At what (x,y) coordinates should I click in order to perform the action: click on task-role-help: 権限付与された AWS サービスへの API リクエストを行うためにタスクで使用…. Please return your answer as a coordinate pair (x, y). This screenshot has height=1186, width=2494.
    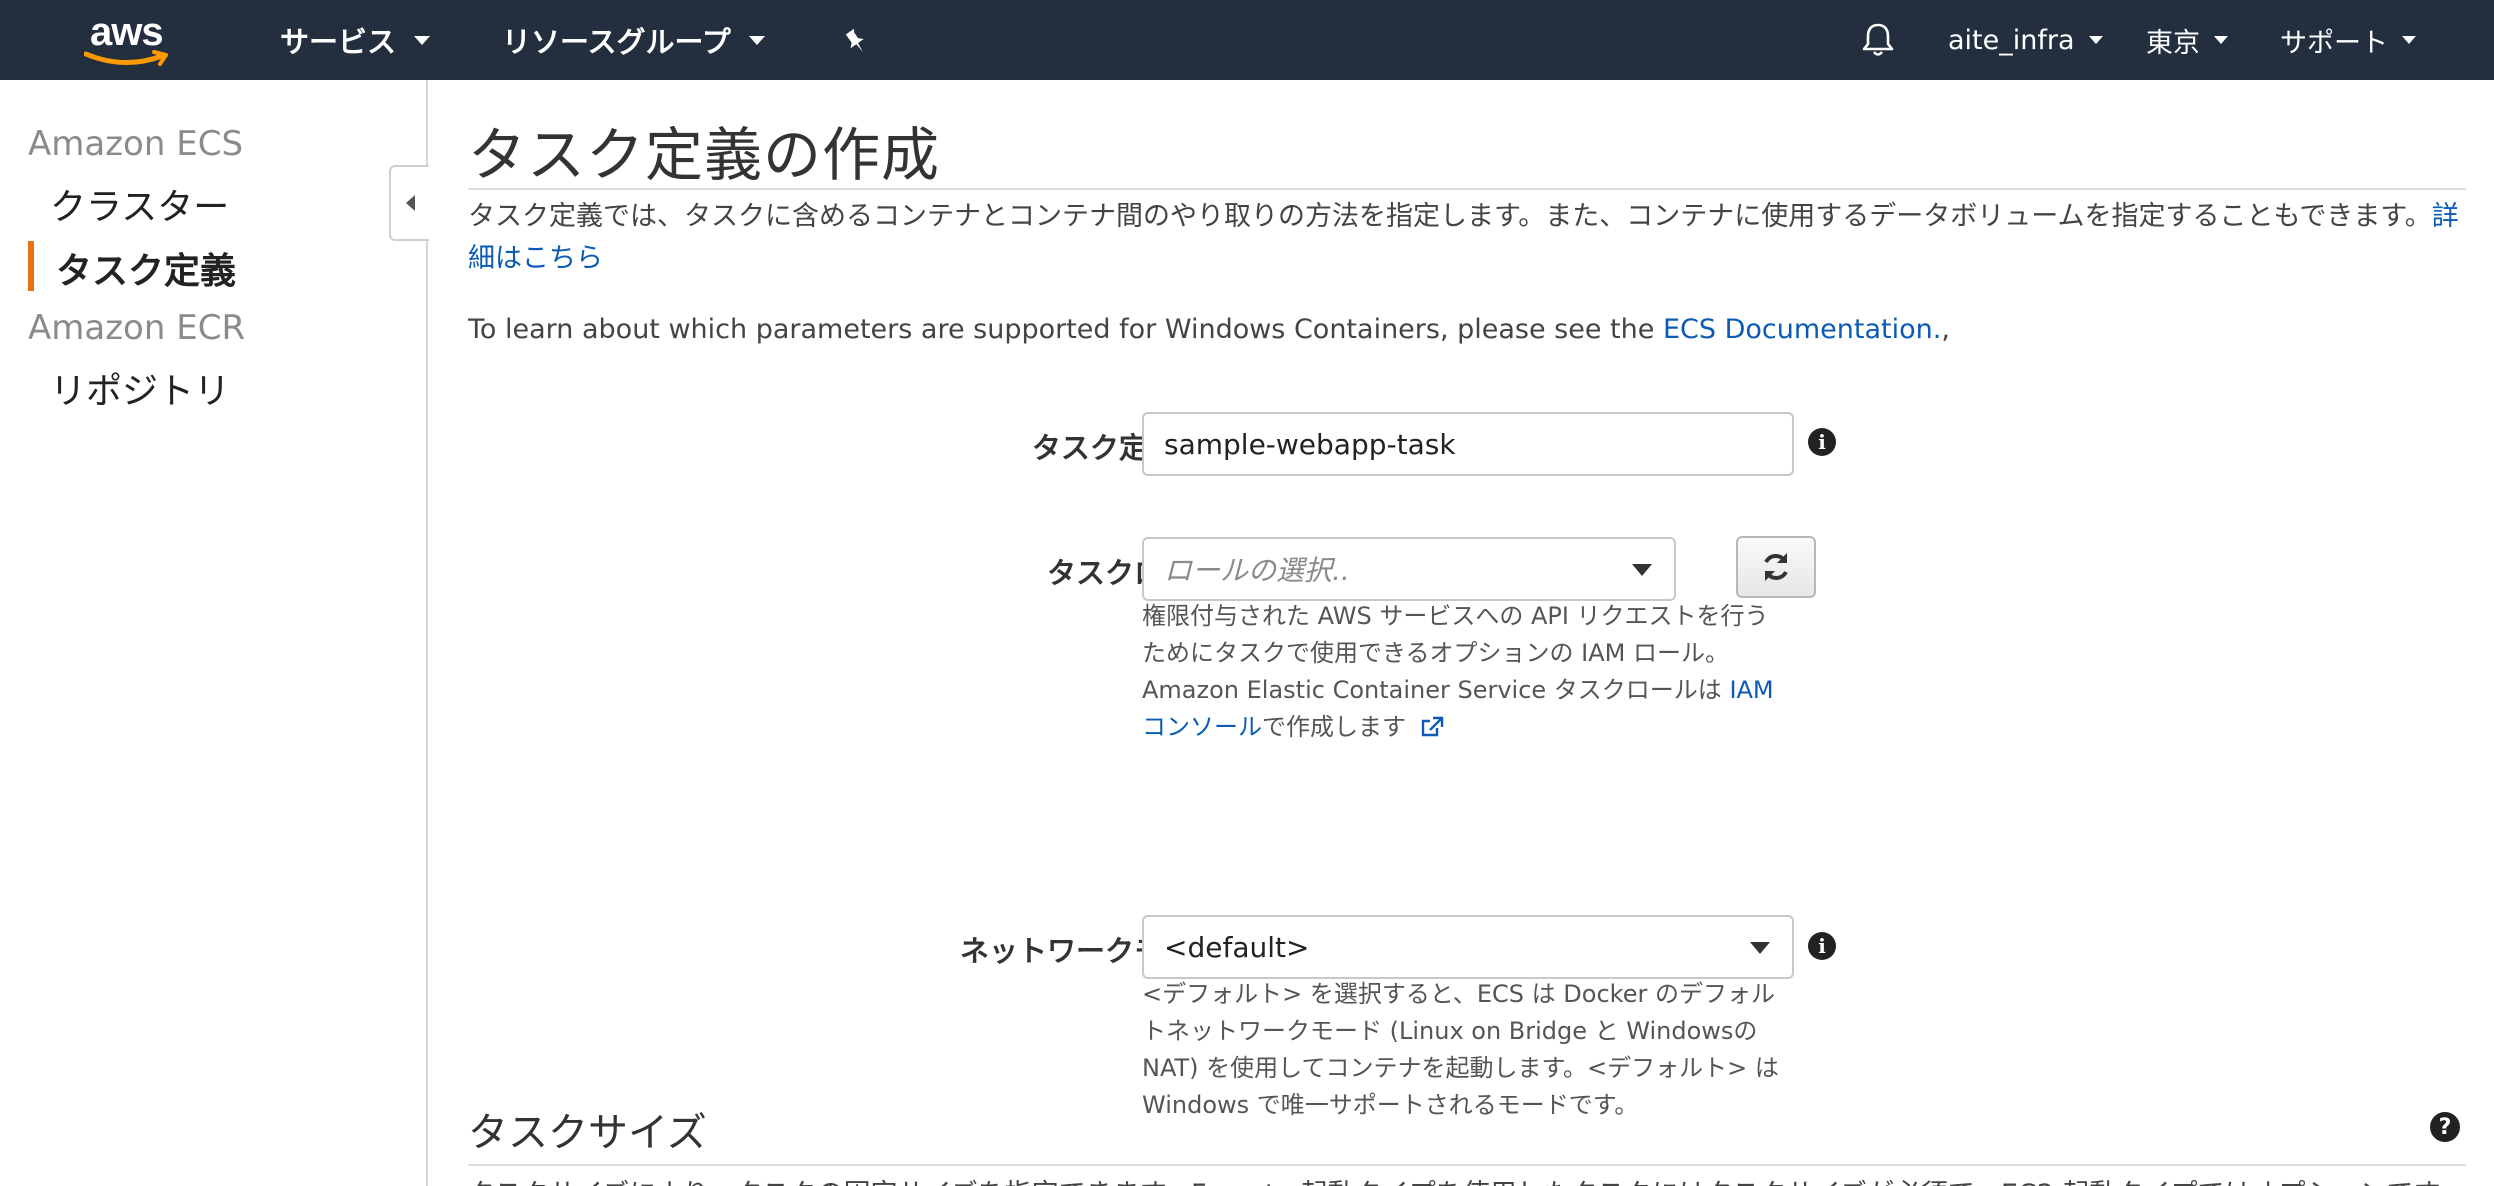
    Looking at the image, I should click on (1467, 672).